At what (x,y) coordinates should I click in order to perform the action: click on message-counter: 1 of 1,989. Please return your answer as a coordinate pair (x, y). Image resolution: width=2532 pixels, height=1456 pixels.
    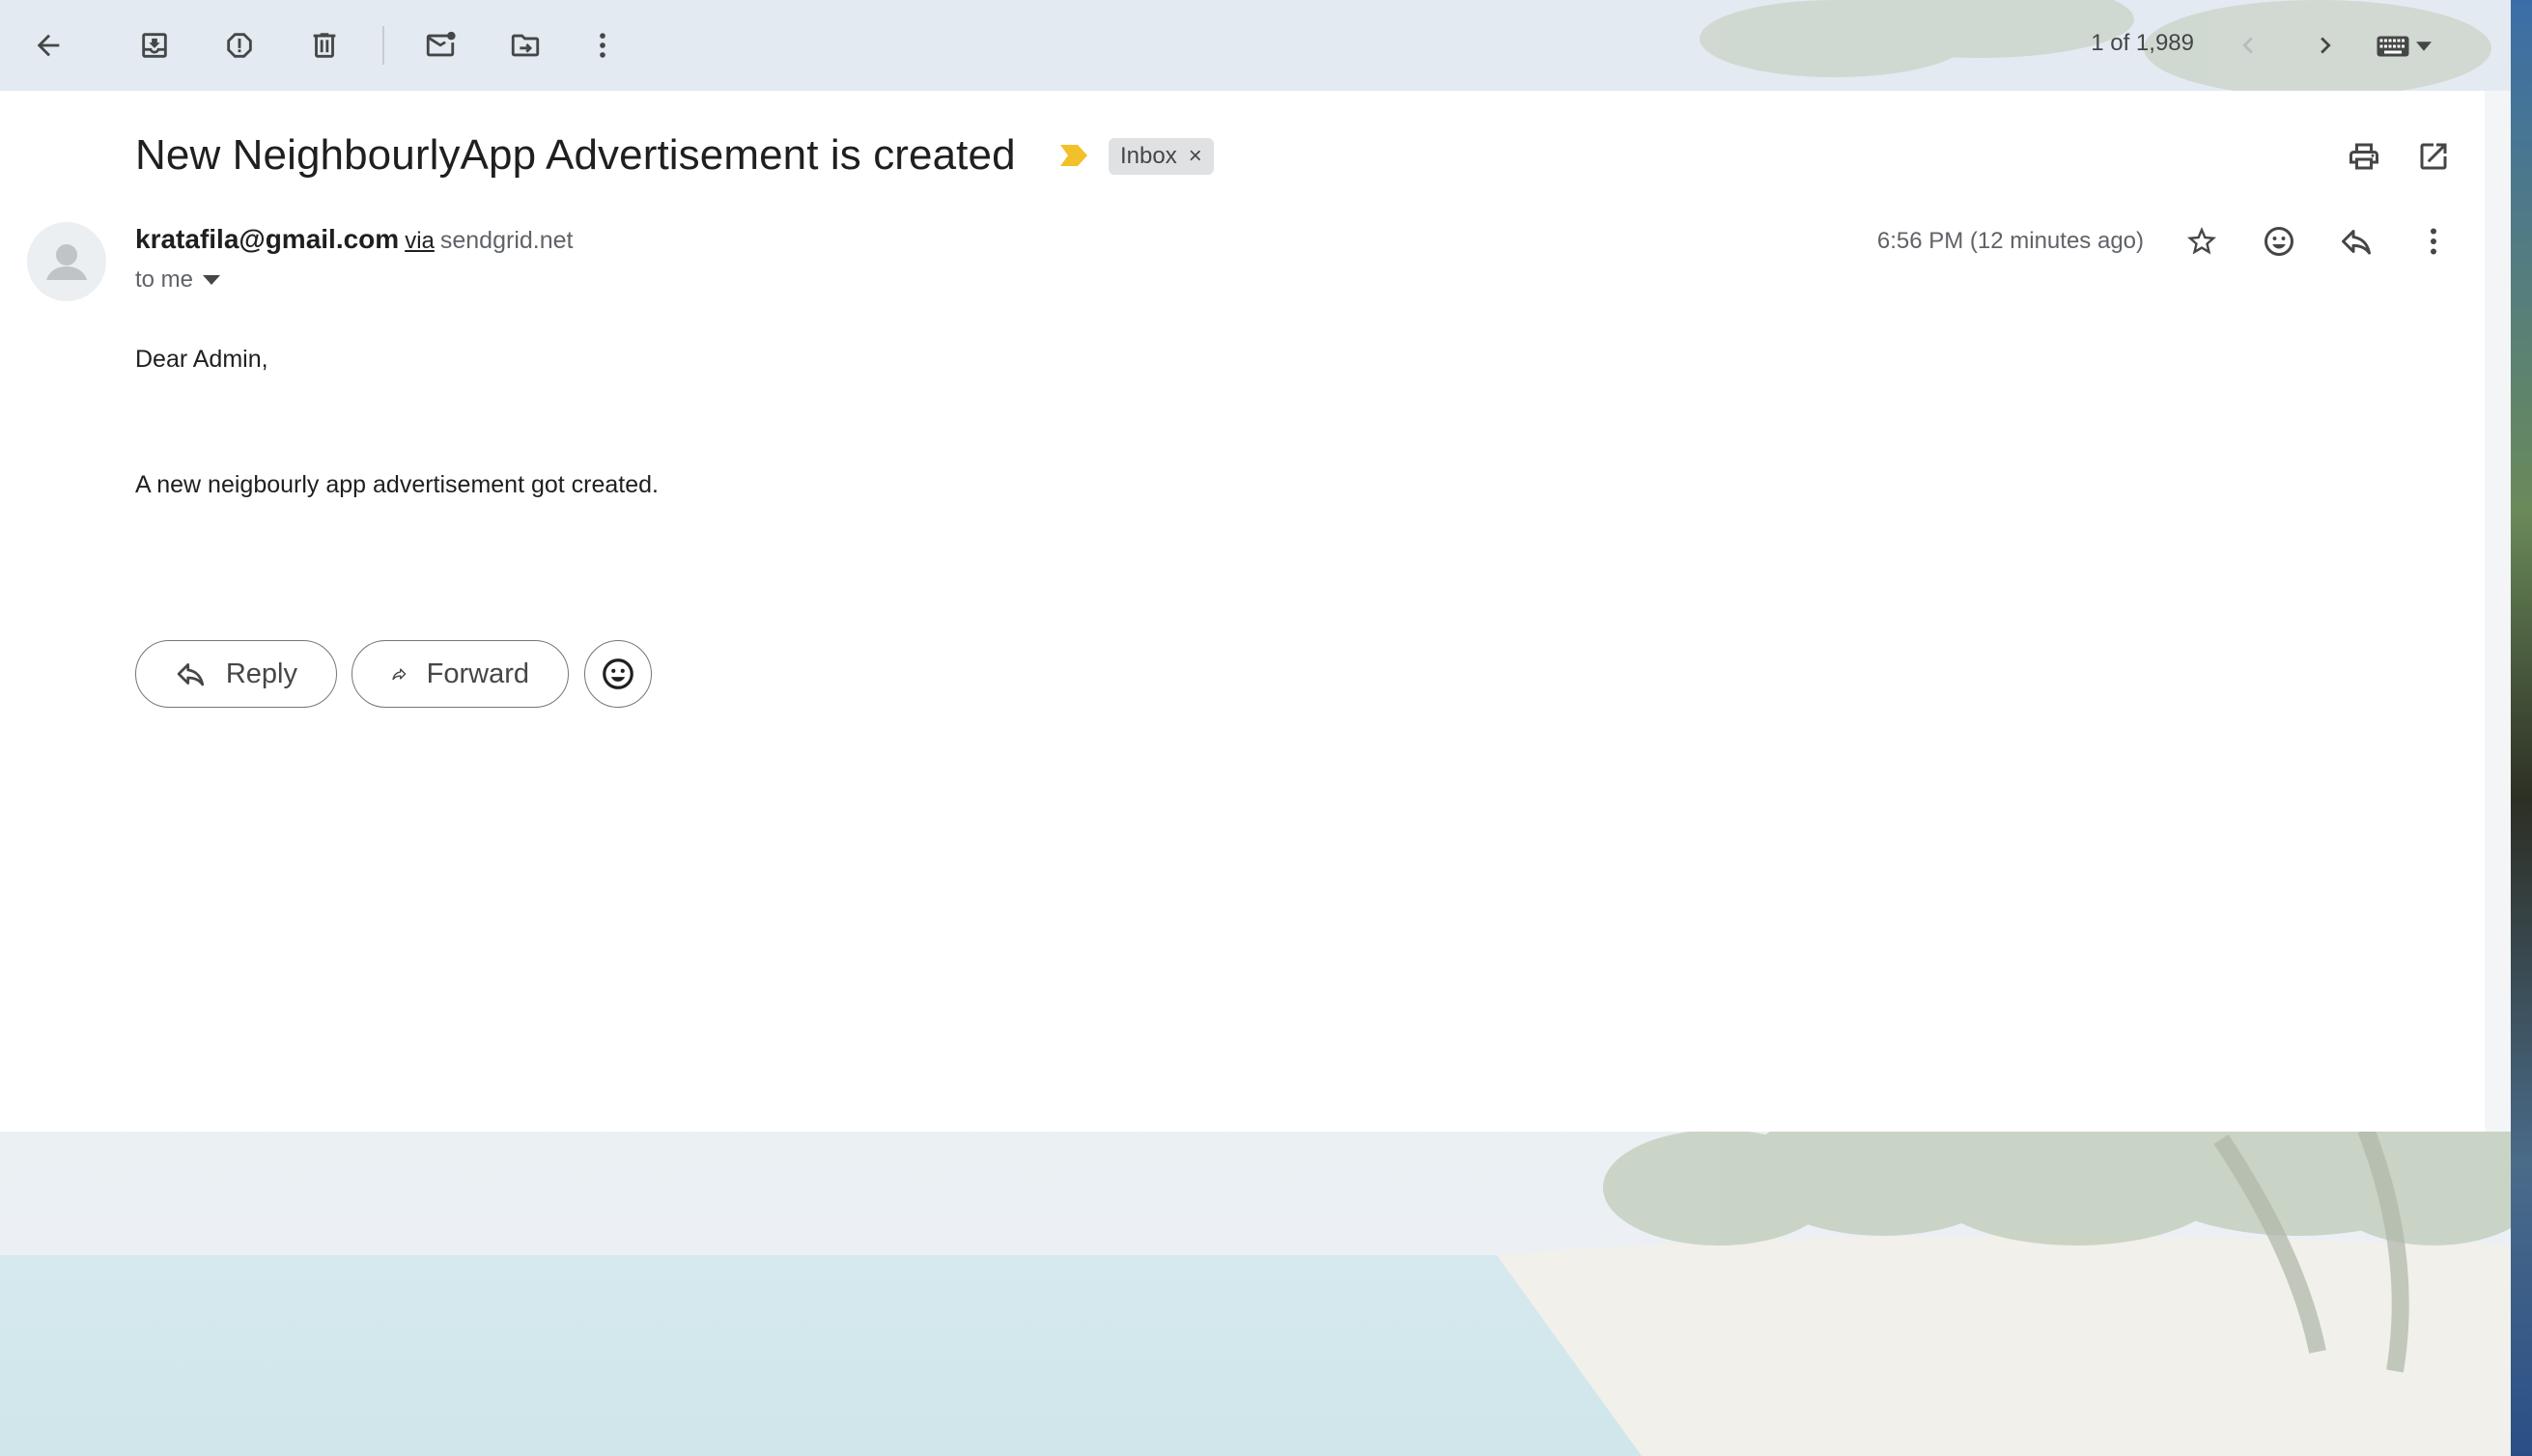
    Looking at the image, I should click on (2142, 43).